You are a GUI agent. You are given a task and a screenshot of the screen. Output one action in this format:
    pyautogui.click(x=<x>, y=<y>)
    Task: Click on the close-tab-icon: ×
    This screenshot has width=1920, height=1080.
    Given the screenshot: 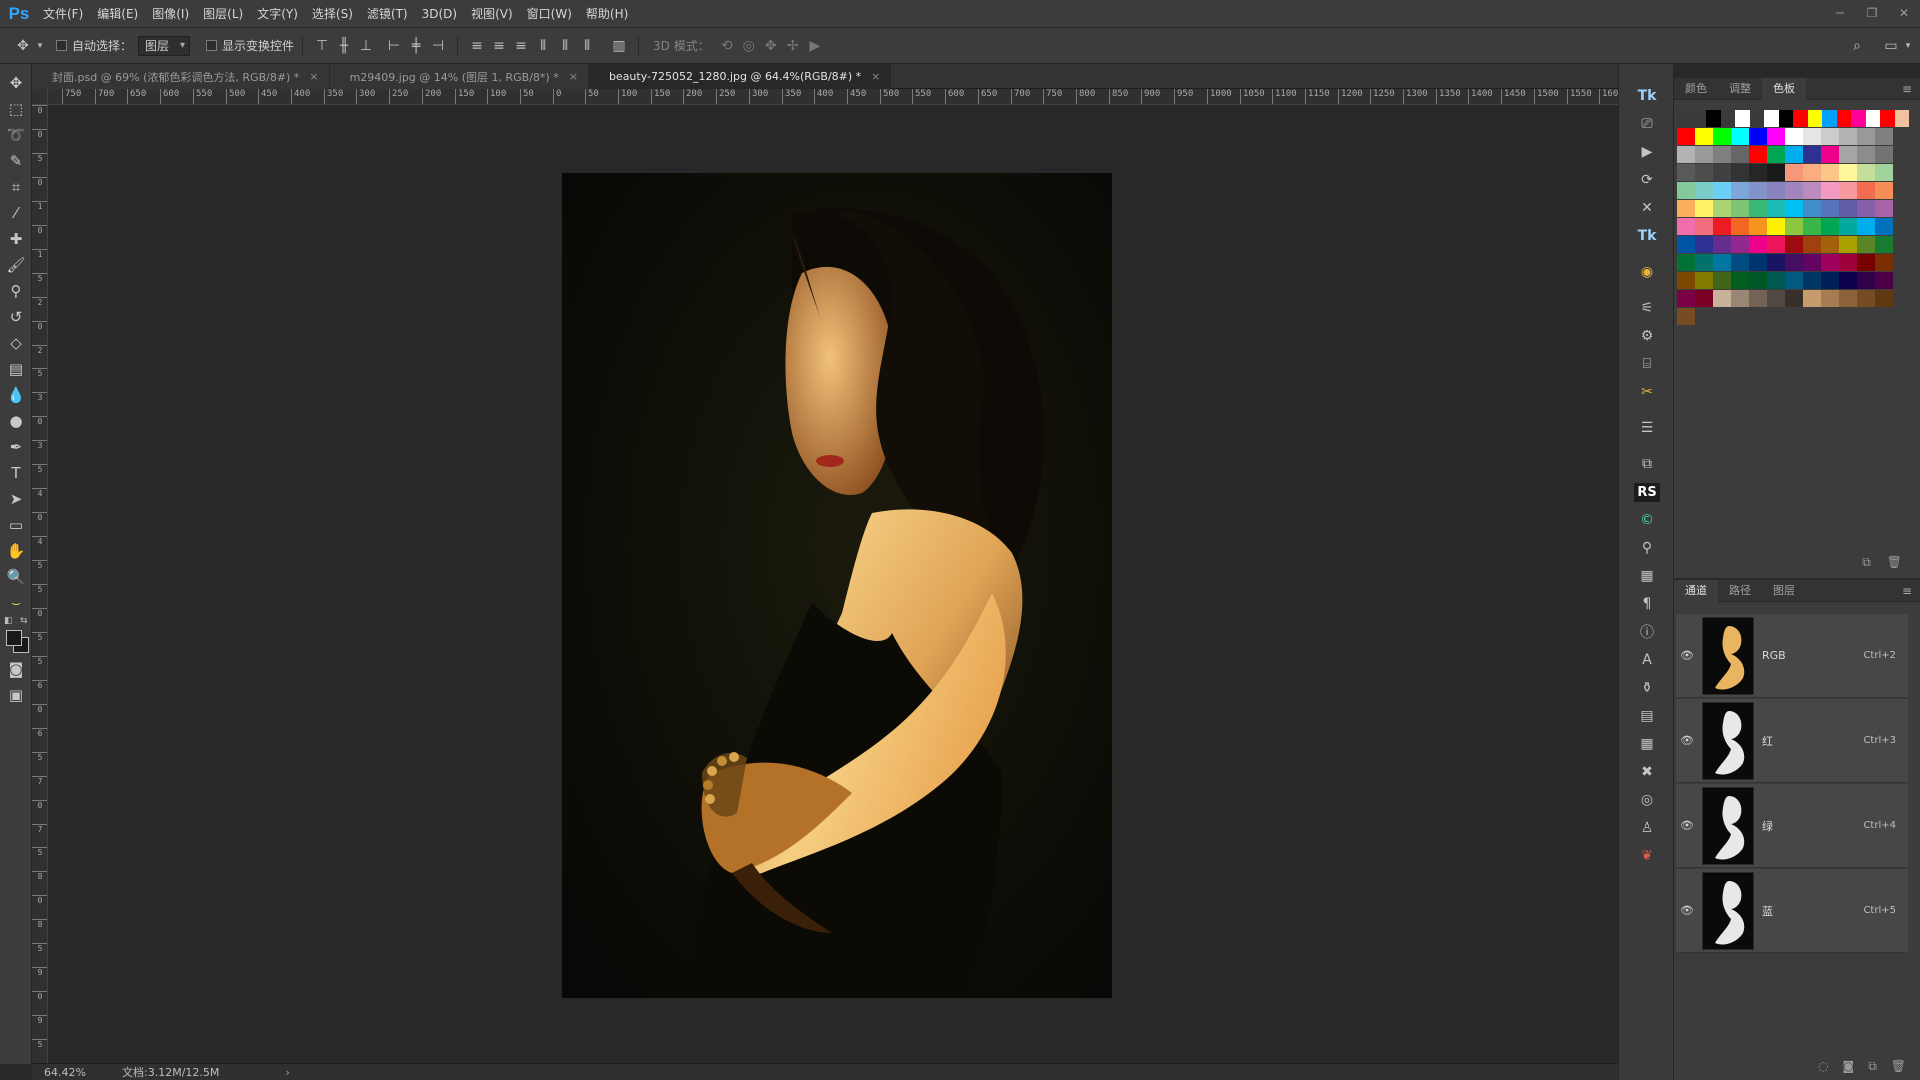 What is the action you would take?
    pyautogui.click(x=875, y=76)
    